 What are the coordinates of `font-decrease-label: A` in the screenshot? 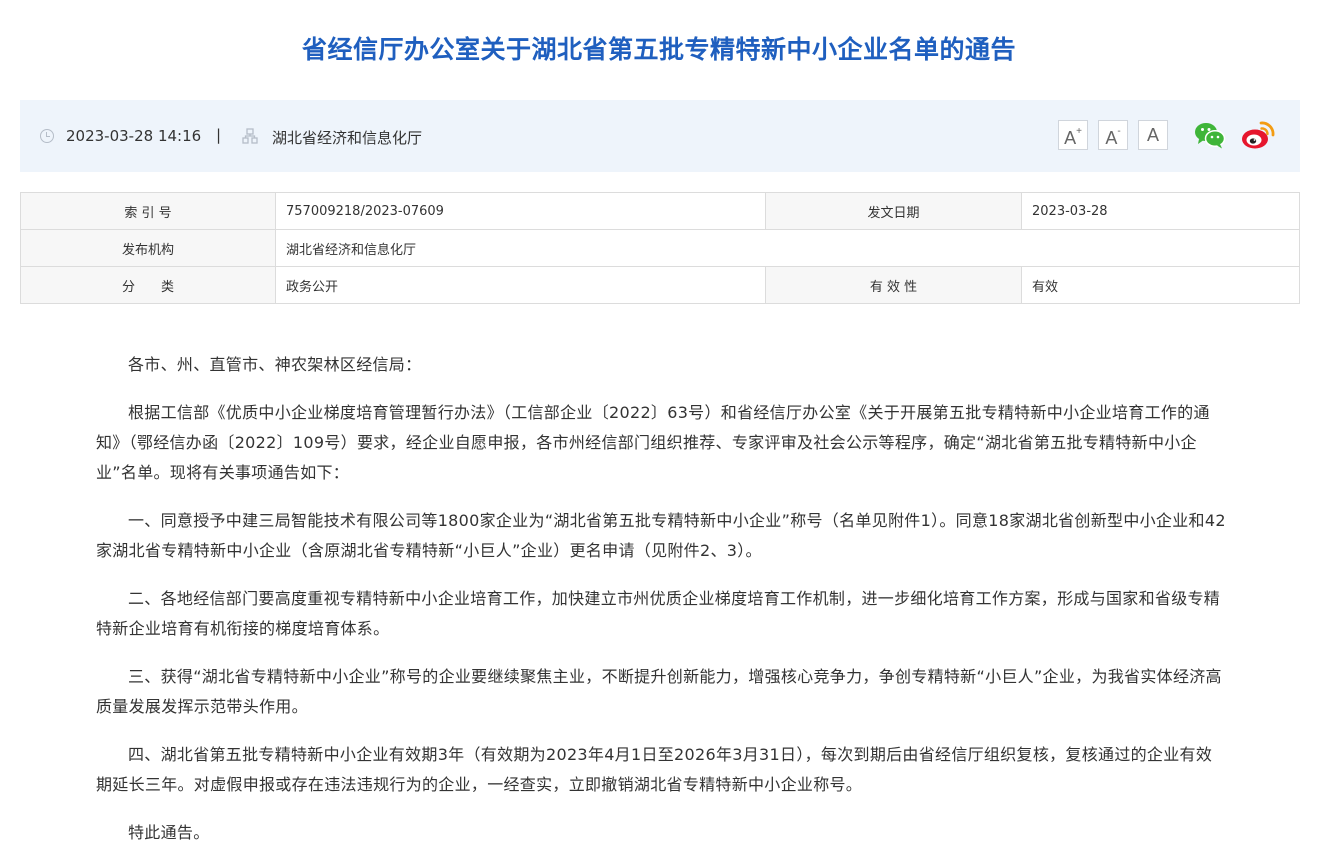 It's located at (1111, 138).